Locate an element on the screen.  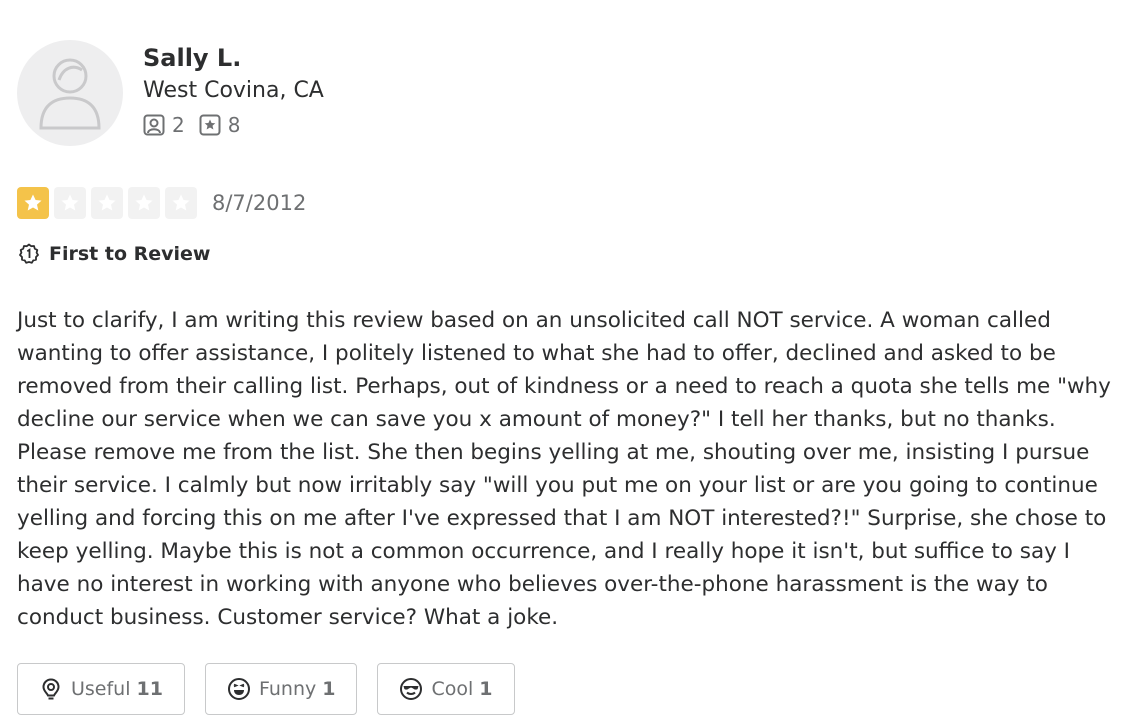
reviews-stat: 8 is located at coordinates (220, 125).